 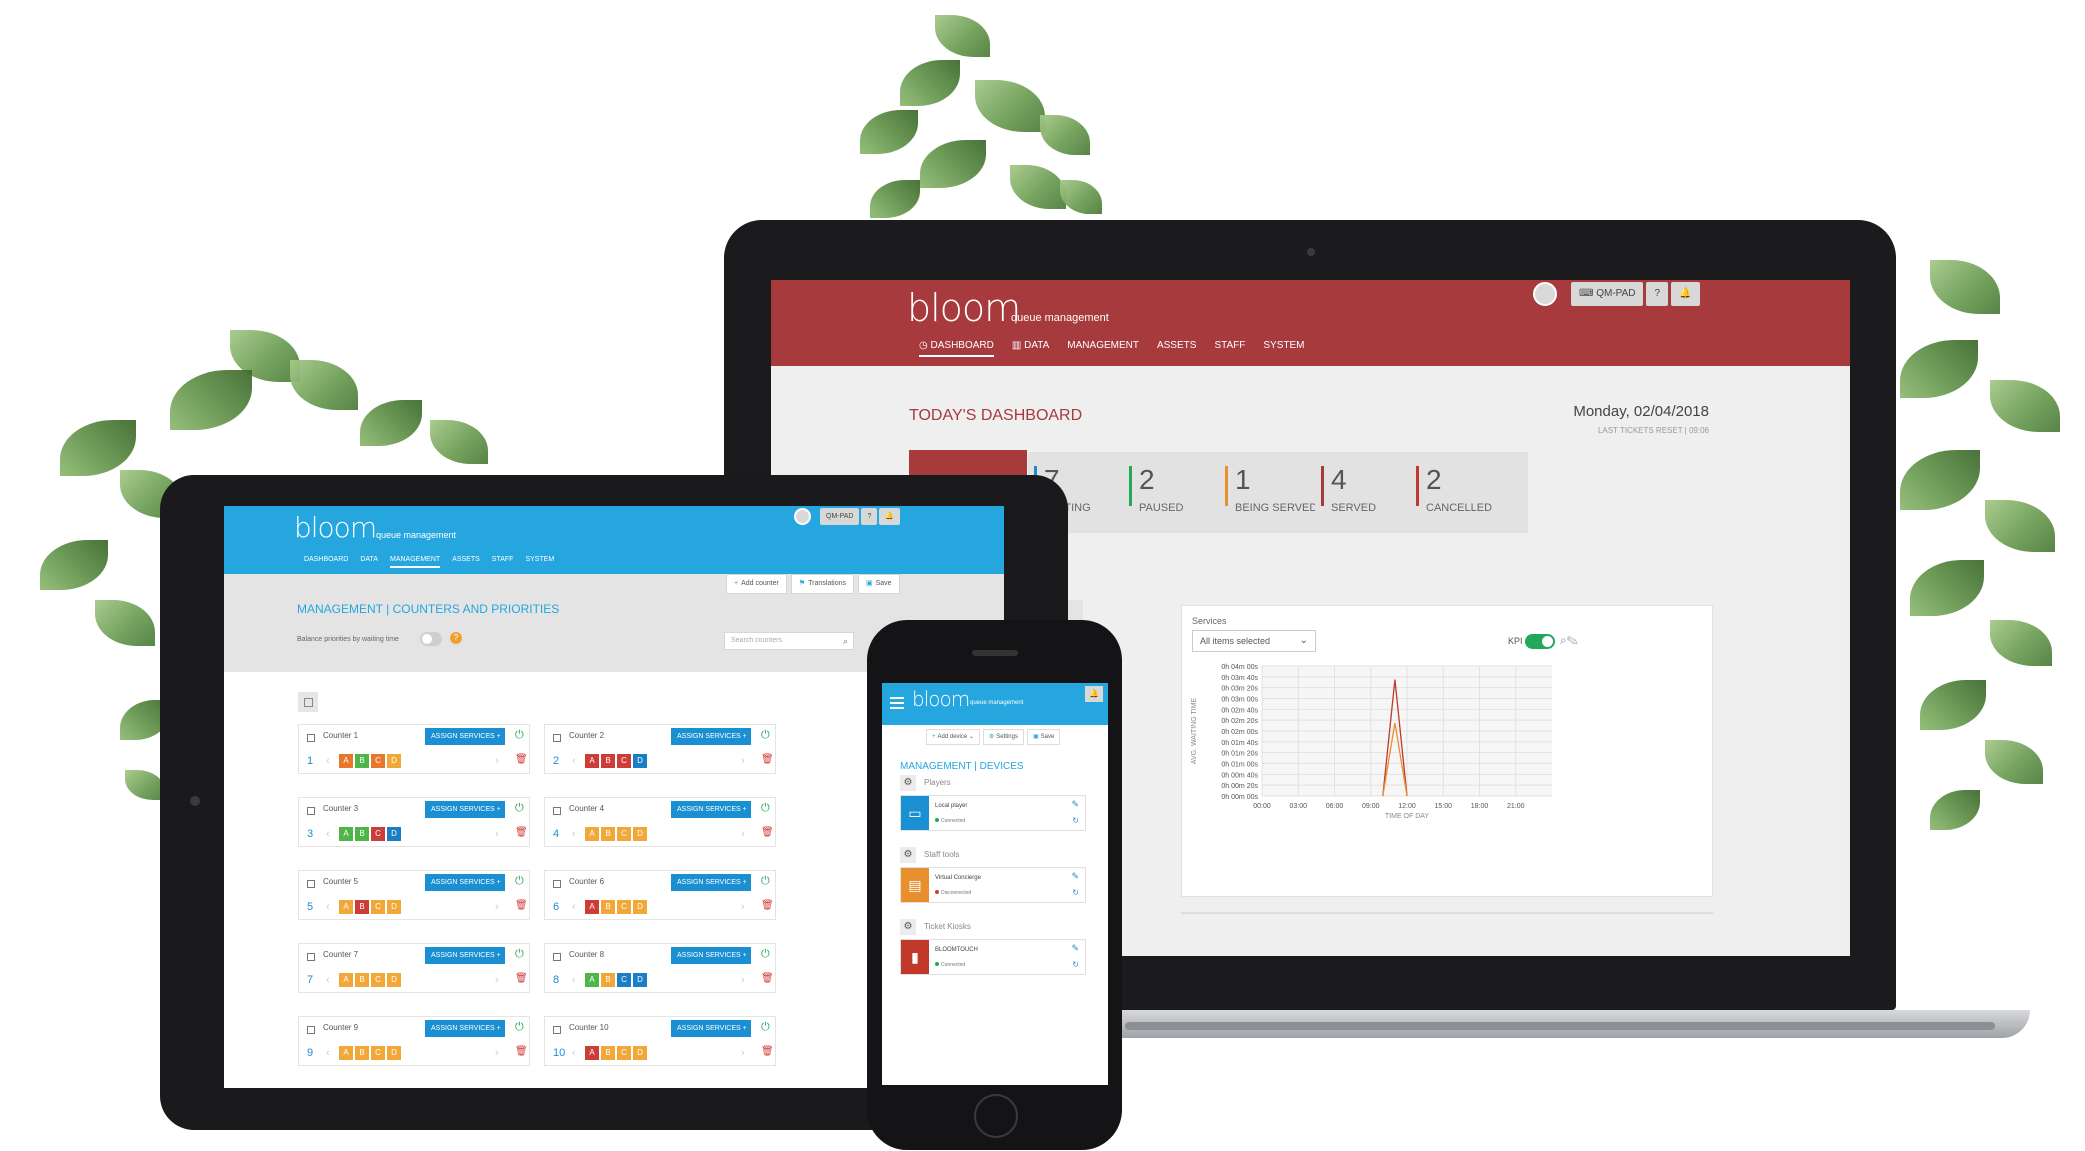 I want to click on zoom-icon: ⌕✎, so click(x=1569, y=640).